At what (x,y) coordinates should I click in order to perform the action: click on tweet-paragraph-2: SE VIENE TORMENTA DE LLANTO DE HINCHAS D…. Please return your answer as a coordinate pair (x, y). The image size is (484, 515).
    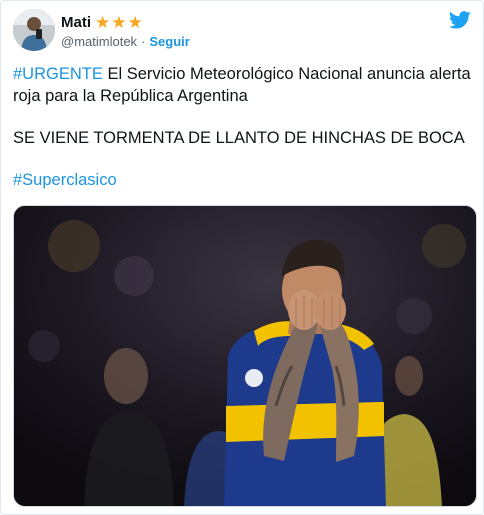
    Looking at the image, I should click on (239, 138).